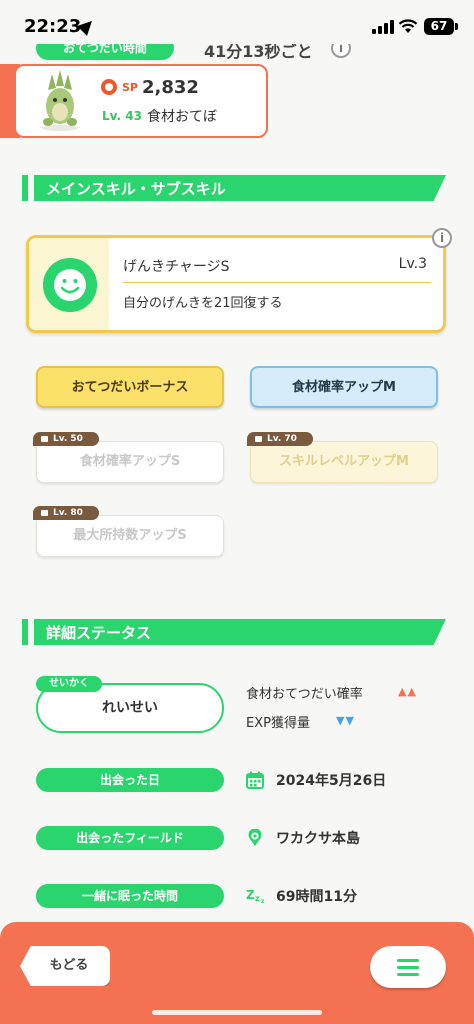 The image size is (474, 1024). Describe the element at coordinates (170, 87) in the screenshot. I see `sp-value: 2,832` at that location.